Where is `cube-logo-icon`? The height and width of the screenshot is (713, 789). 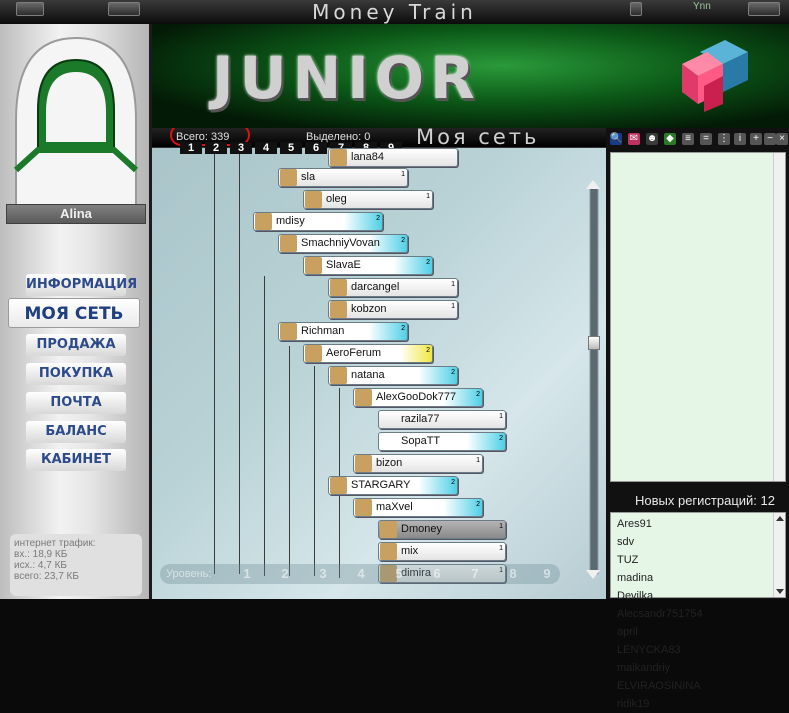 cube-logo-icon is located at coordinates (715, 76).